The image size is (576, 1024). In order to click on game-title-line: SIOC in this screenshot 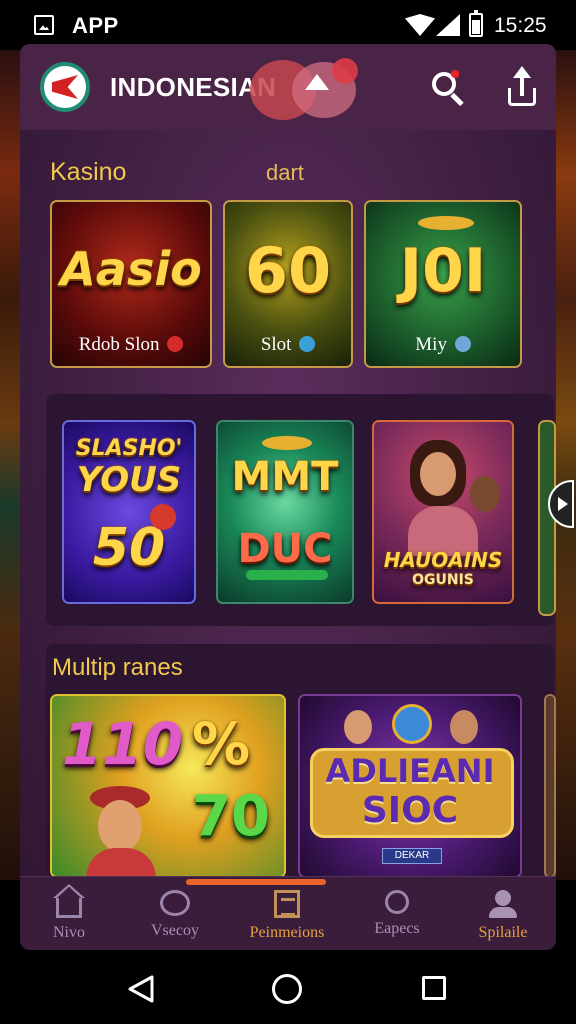, I will do `click(410, 810)`.